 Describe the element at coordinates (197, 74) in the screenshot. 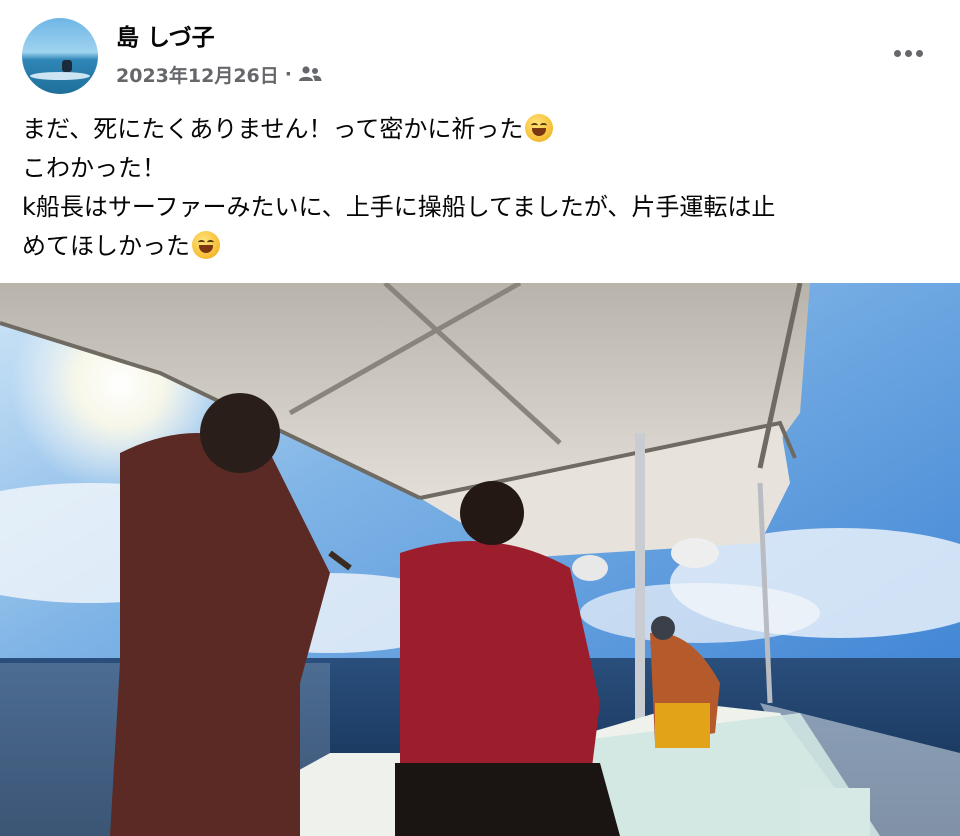

I see `post-date: 2023年12月26日` at that location.